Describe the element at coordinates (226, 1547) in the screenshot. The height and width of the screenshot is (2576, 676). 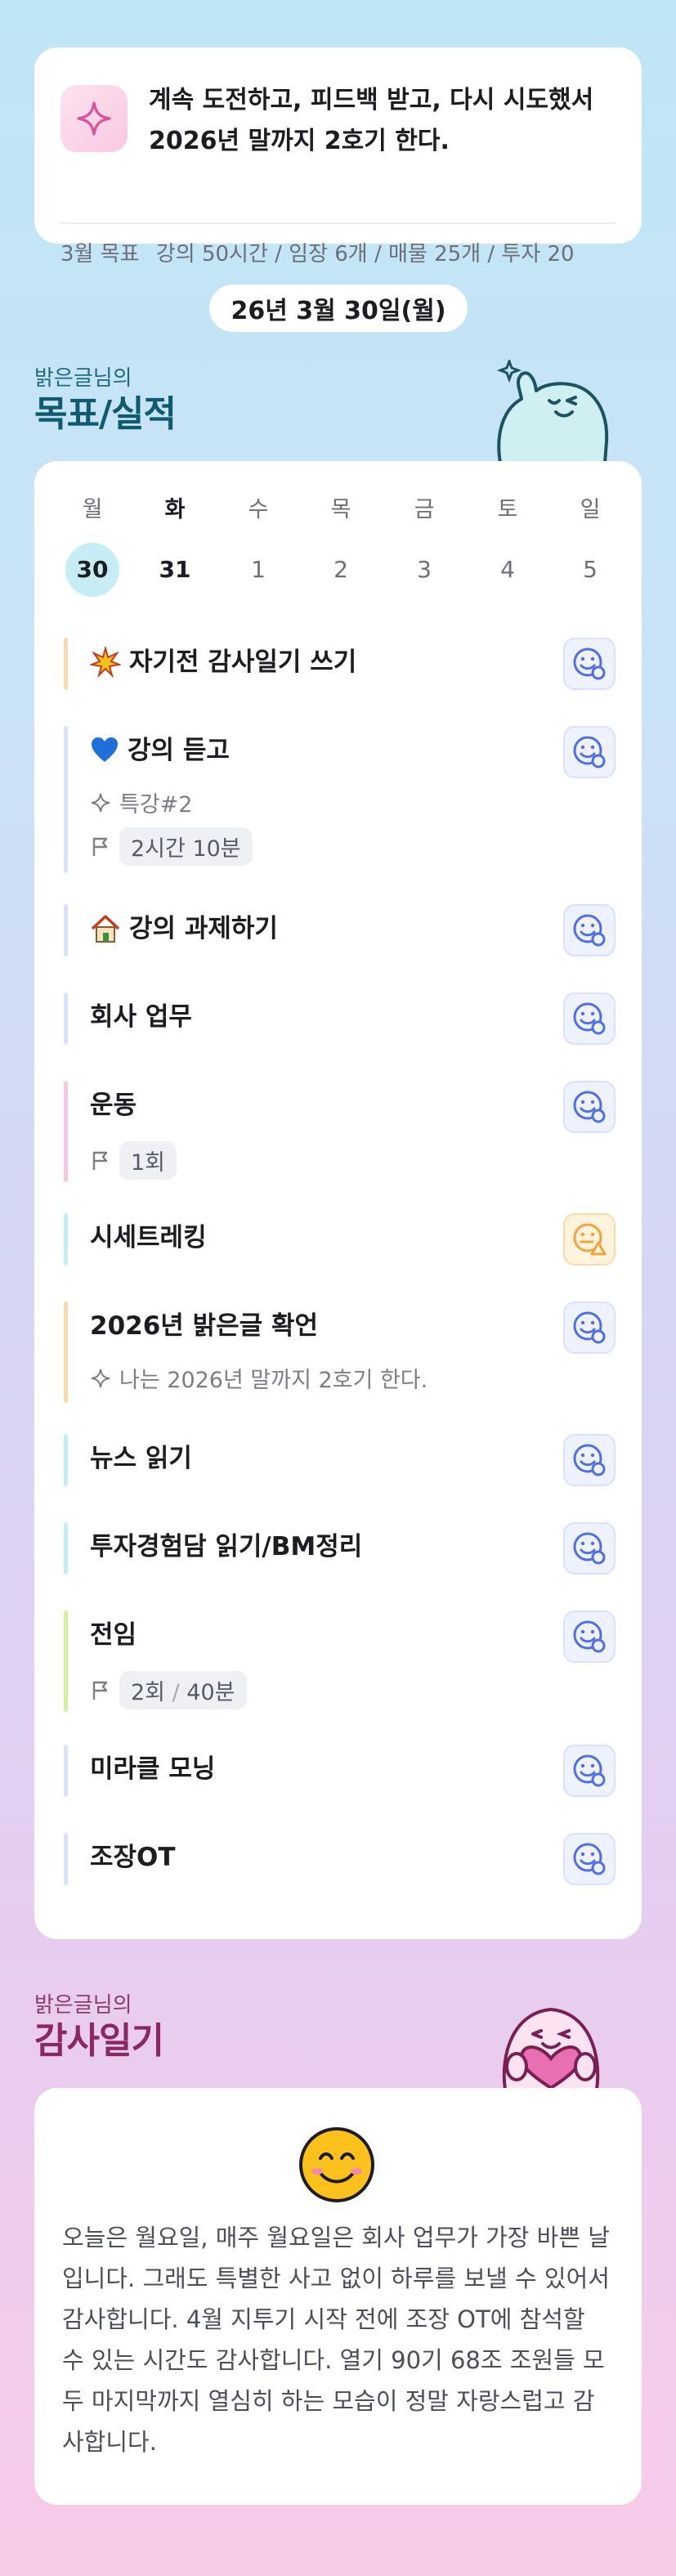
I see `task-title: 투자경험담 읽기/BM정리` at that location.